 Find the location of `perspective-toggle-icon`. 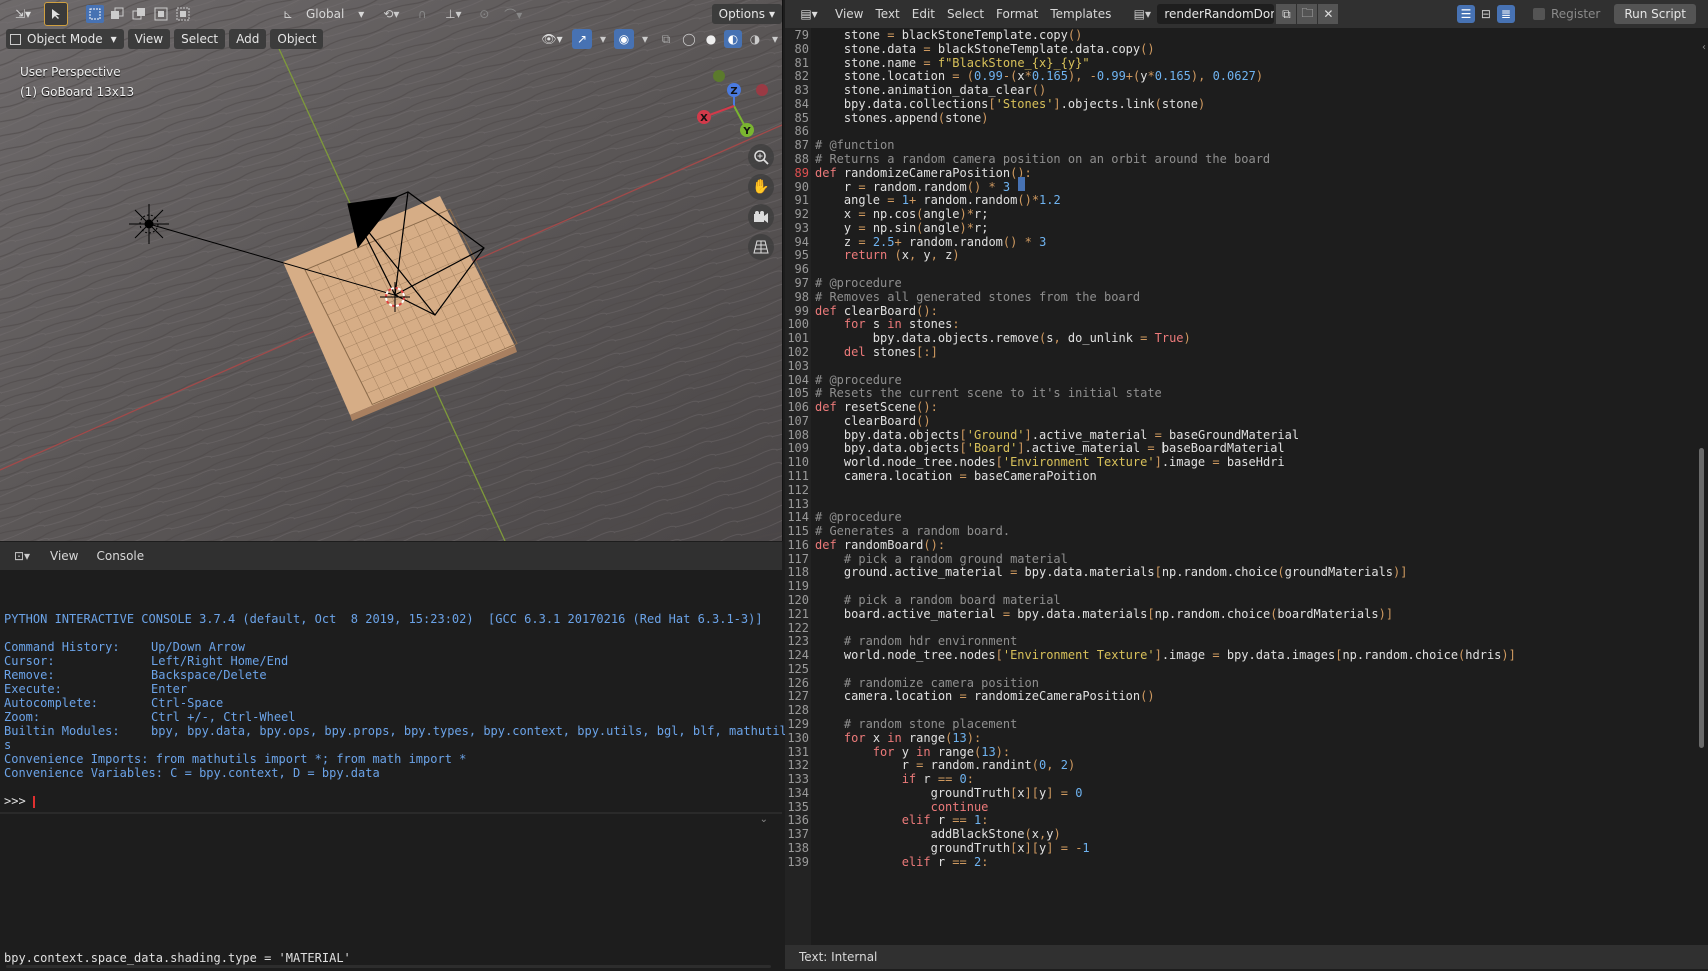

perspective-toggle-icon is located at coordinates (761, 247).